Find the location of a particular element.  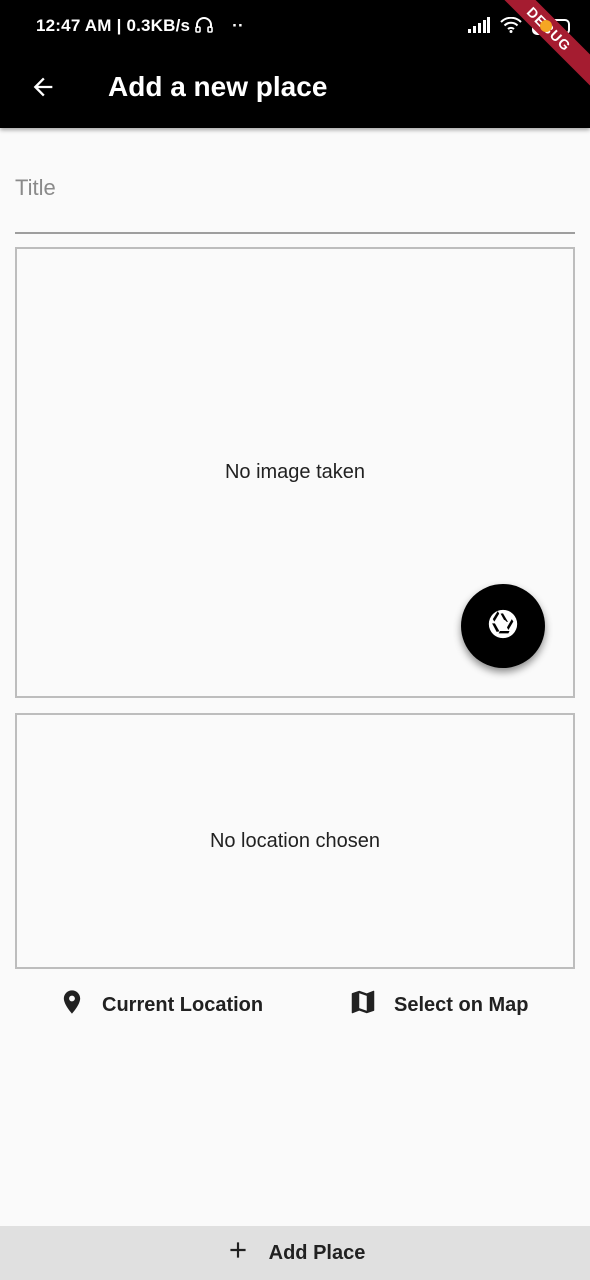

select-on-map-button: Select on Map is located at coordinates (438, 1005).